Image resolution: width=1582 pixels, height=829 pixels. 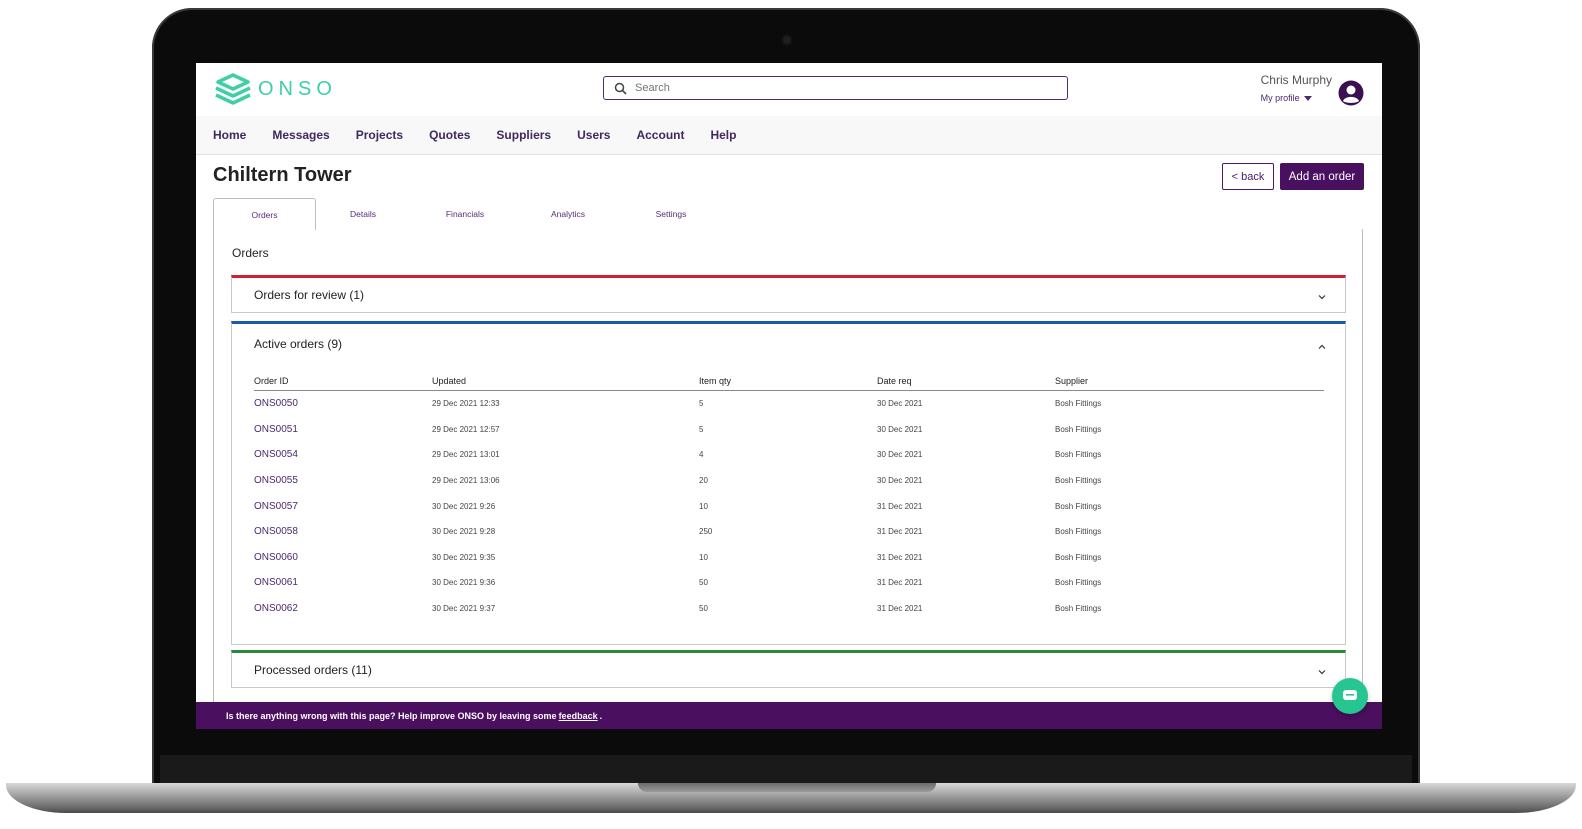 What do you see at coordinates (343, 532) in the screenshot?
I see `order-id-link: ONS0058` at bounding box center [343, 532].